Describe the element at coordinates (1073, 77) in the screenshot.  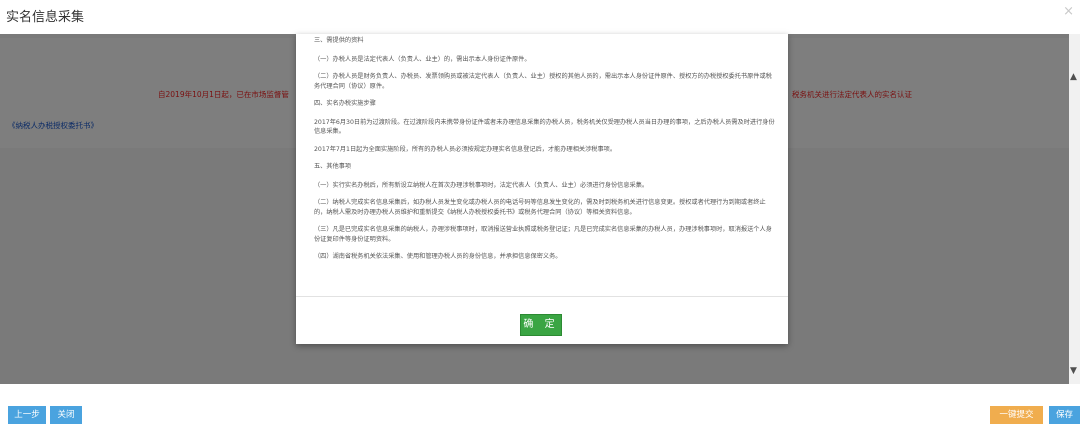
I see `scroll-up-icon: ▲` at that location.